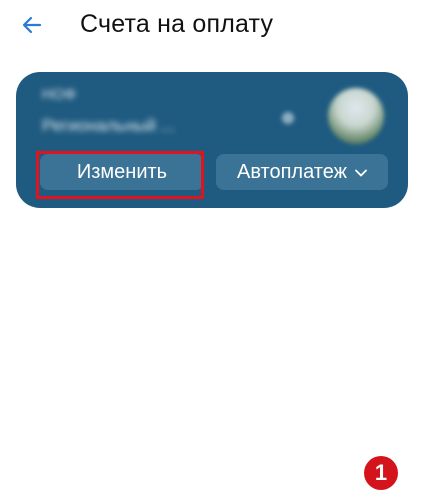  I want to click on autopay-button: Автоплатеж, so click(302, 172).